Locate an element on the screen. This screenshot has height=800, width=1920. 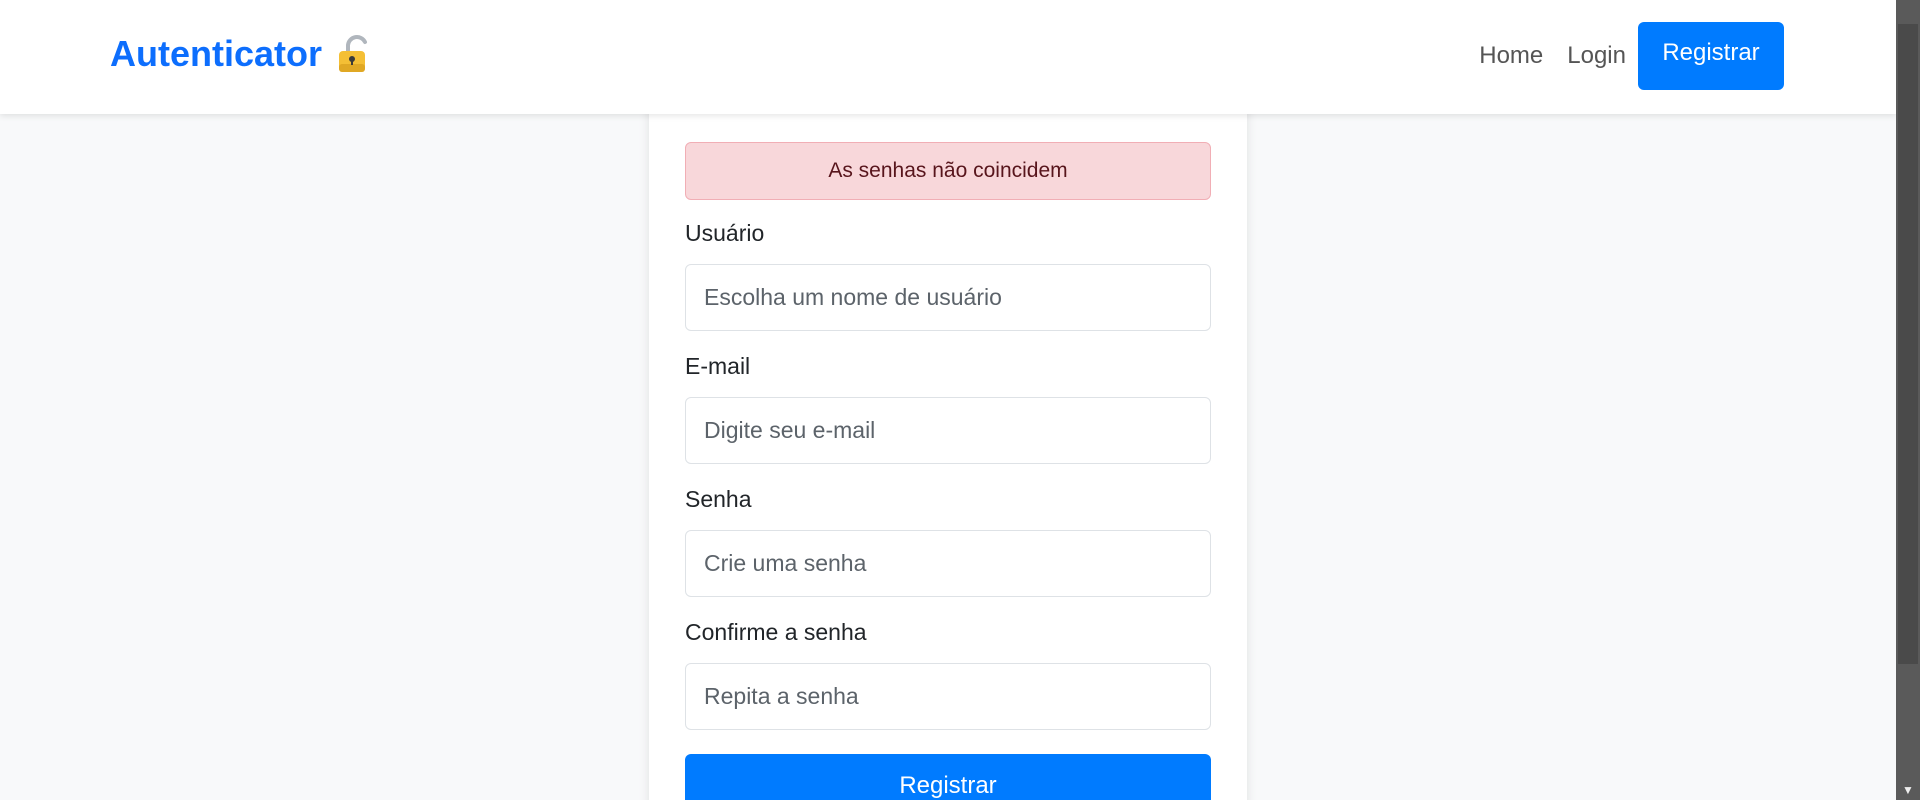
email-input is located at coordinates (948, 430).